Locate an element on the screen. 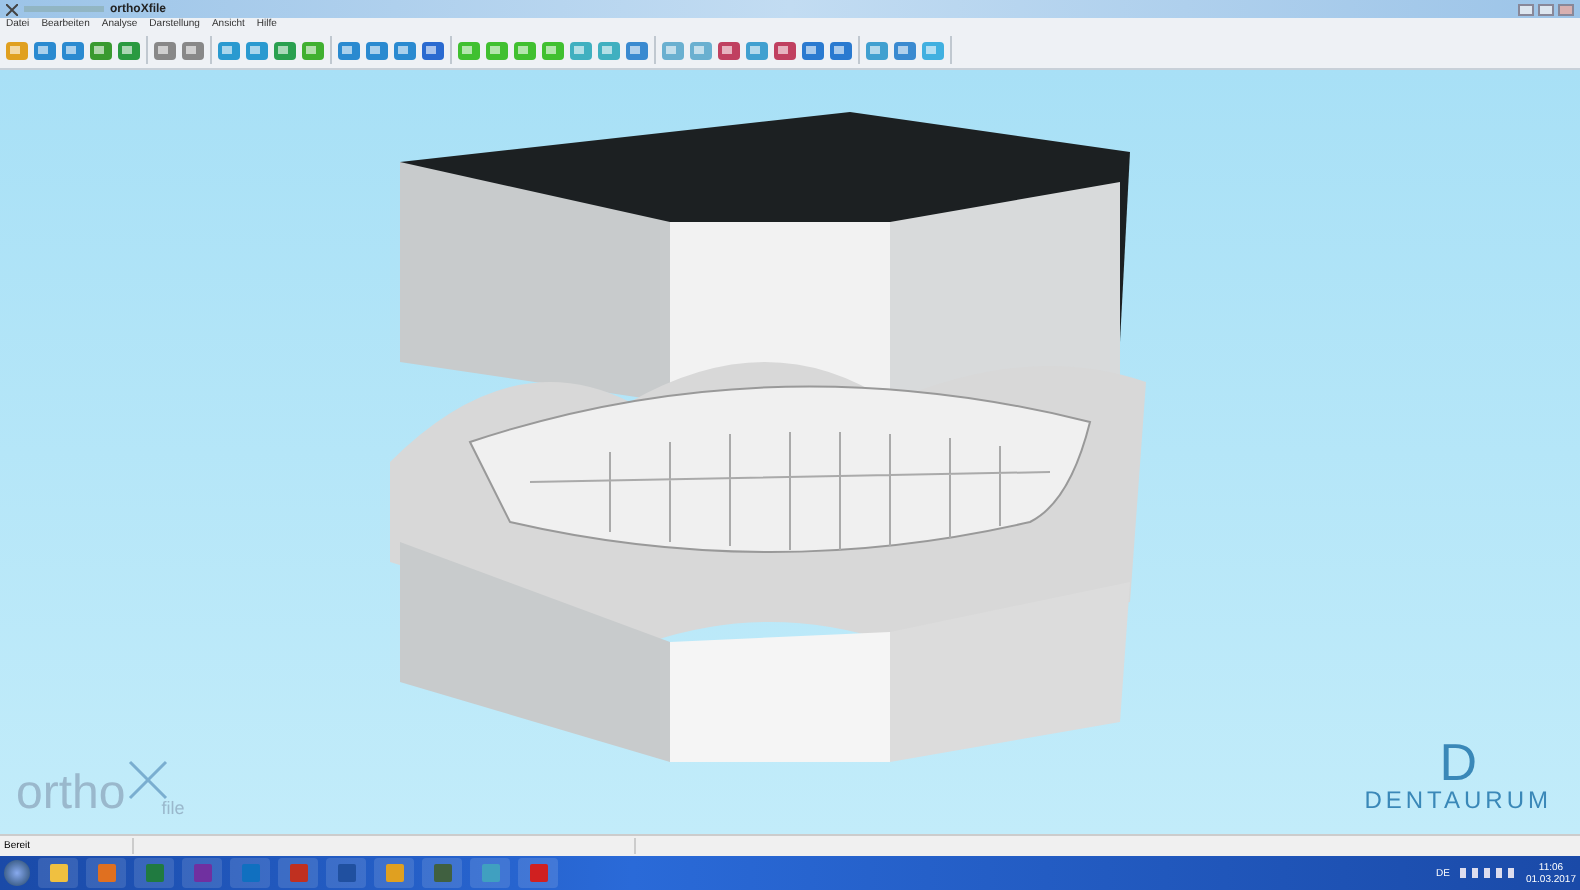  blurred-text is located at coordinates (64, 9).